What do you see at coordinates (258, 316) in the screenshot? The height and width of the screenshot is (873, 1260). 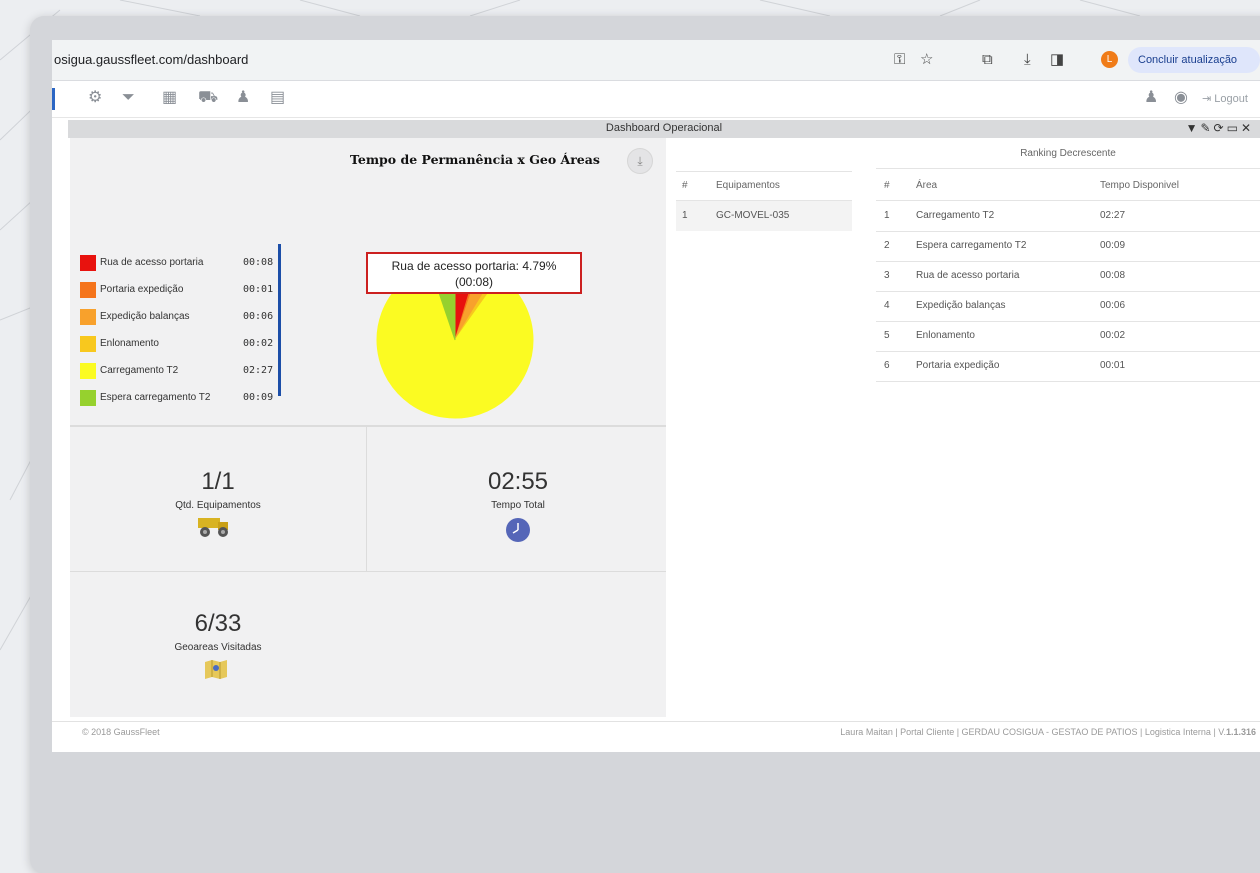 I see `legend-value: 00:06` at bounding box center [258, 316].